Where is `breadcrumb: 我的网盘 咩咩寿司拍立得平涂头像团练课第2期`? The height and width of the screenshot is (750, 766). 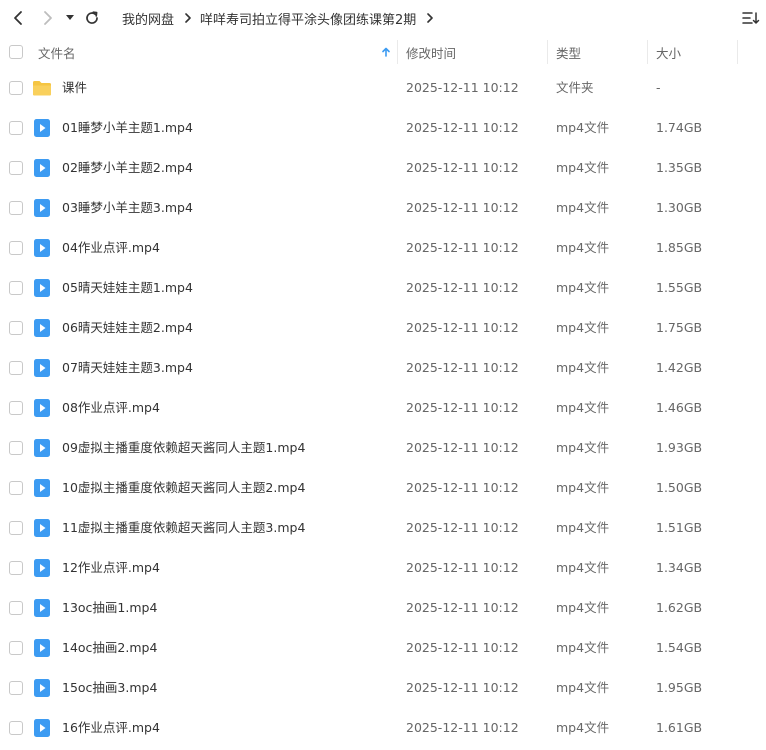 breadcrumb: 我的网盘 咩咩寿司拍立得平涂头像团练课第2期 is located at coordinates (282, 18).